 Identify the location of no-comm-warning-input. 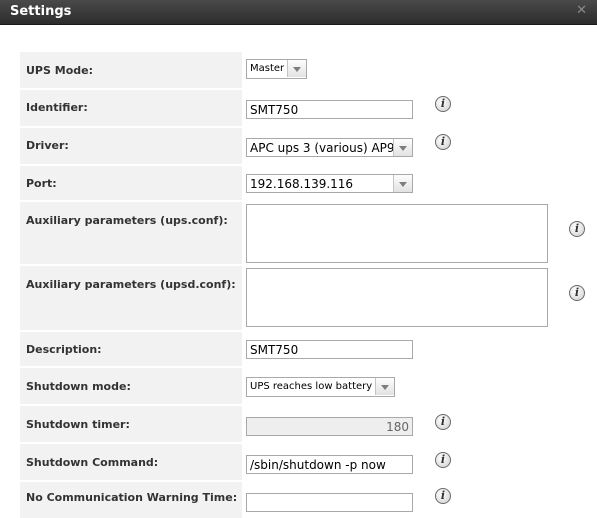
(329, 502).